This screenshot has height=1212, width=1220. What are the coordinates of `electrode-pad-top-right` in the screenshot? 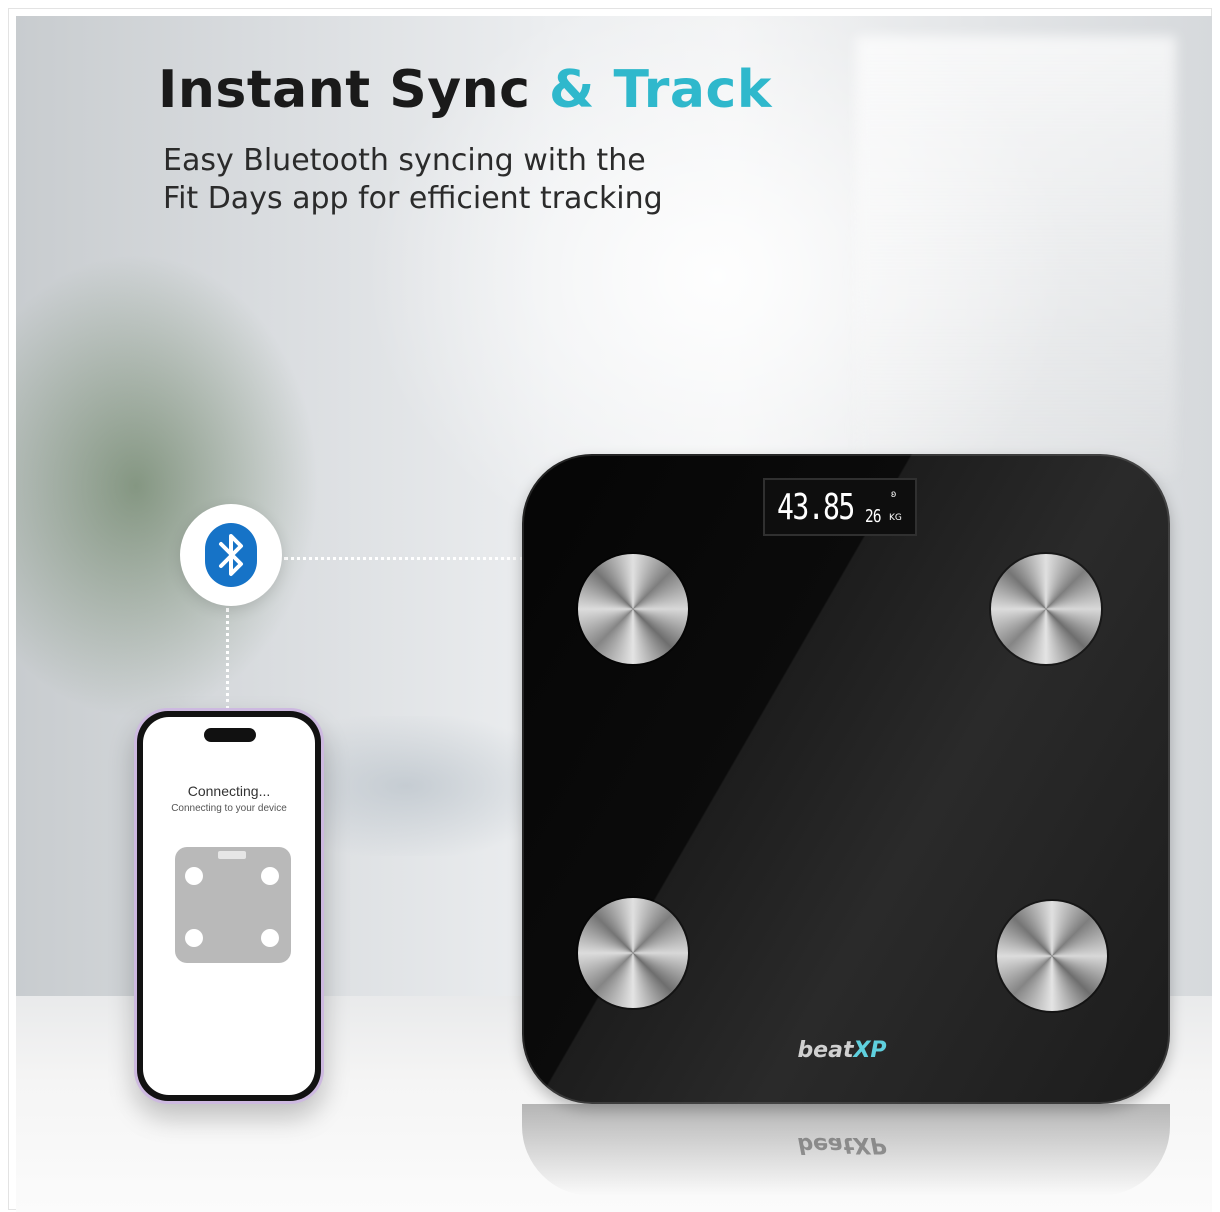 It's located at (1046, 609).